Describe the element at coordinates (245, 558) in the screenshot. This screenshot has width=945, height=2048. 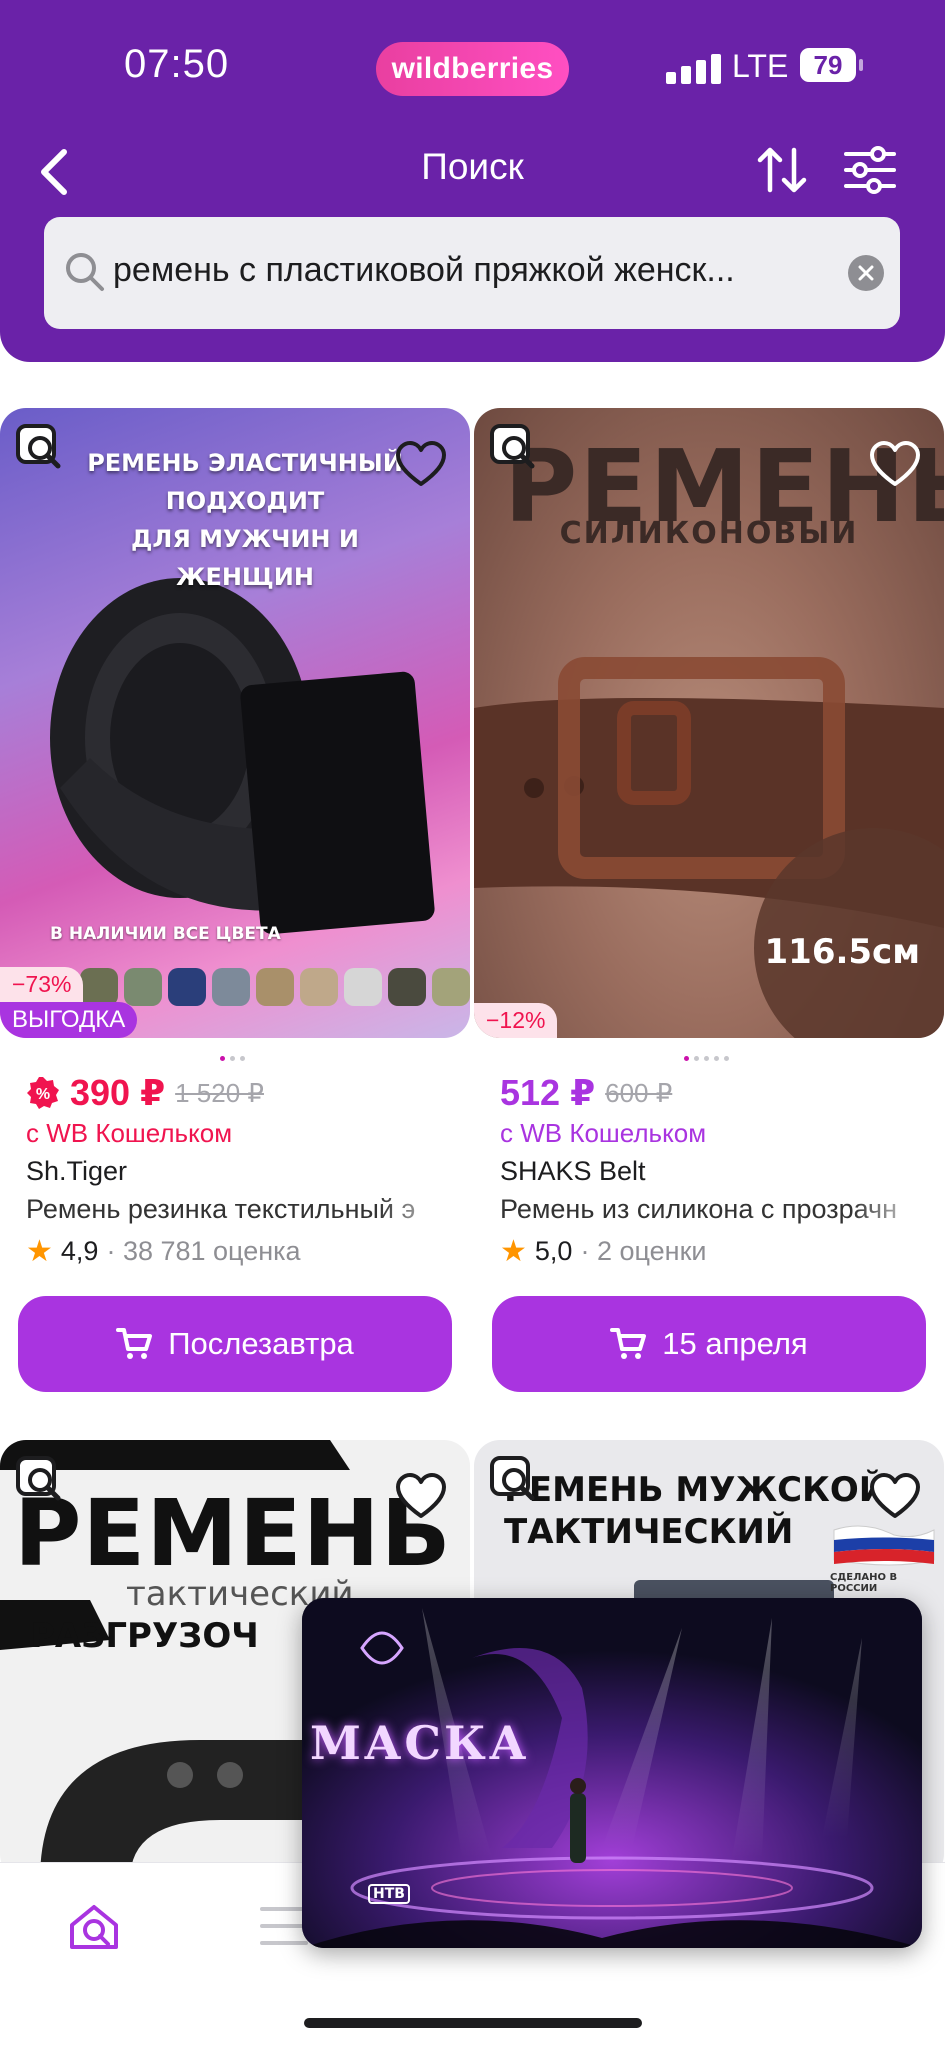
I see `caption-line: ДЛЯ МУЖЧИН И ЖЕНЩИН` at that location.